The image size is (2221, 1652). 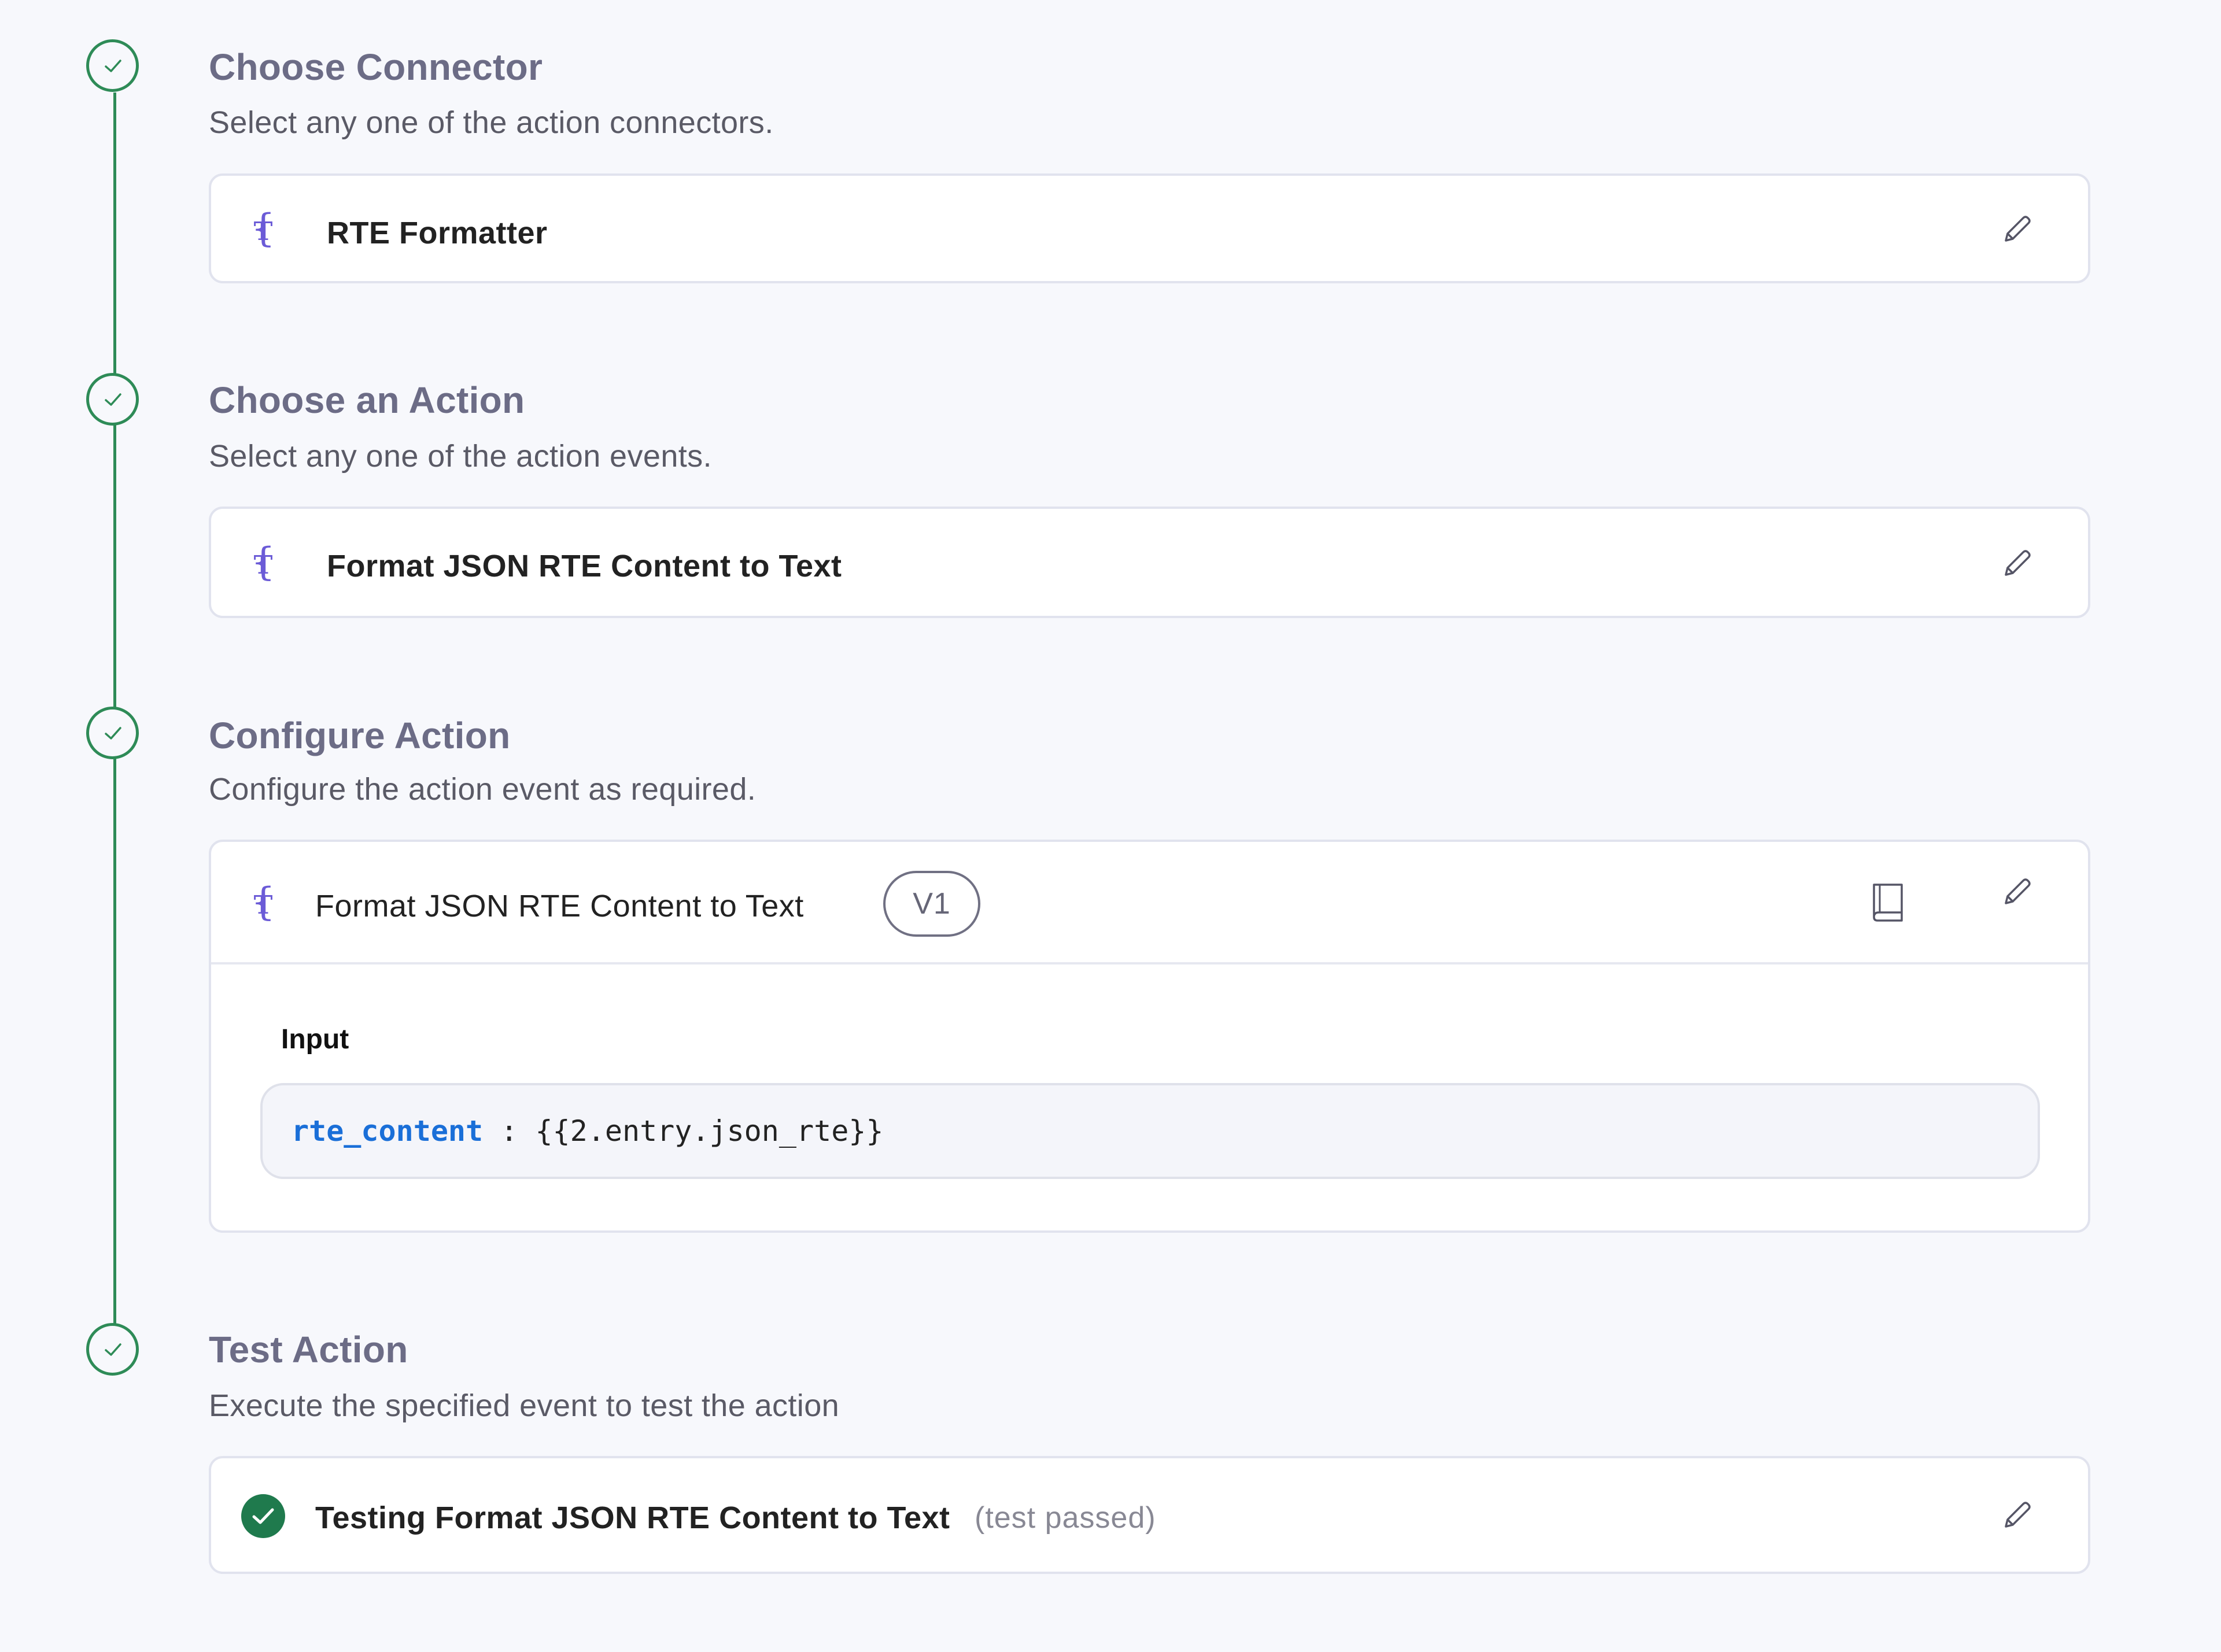 I want to click on step-4-check-icon, so click(x=112, y=1349).